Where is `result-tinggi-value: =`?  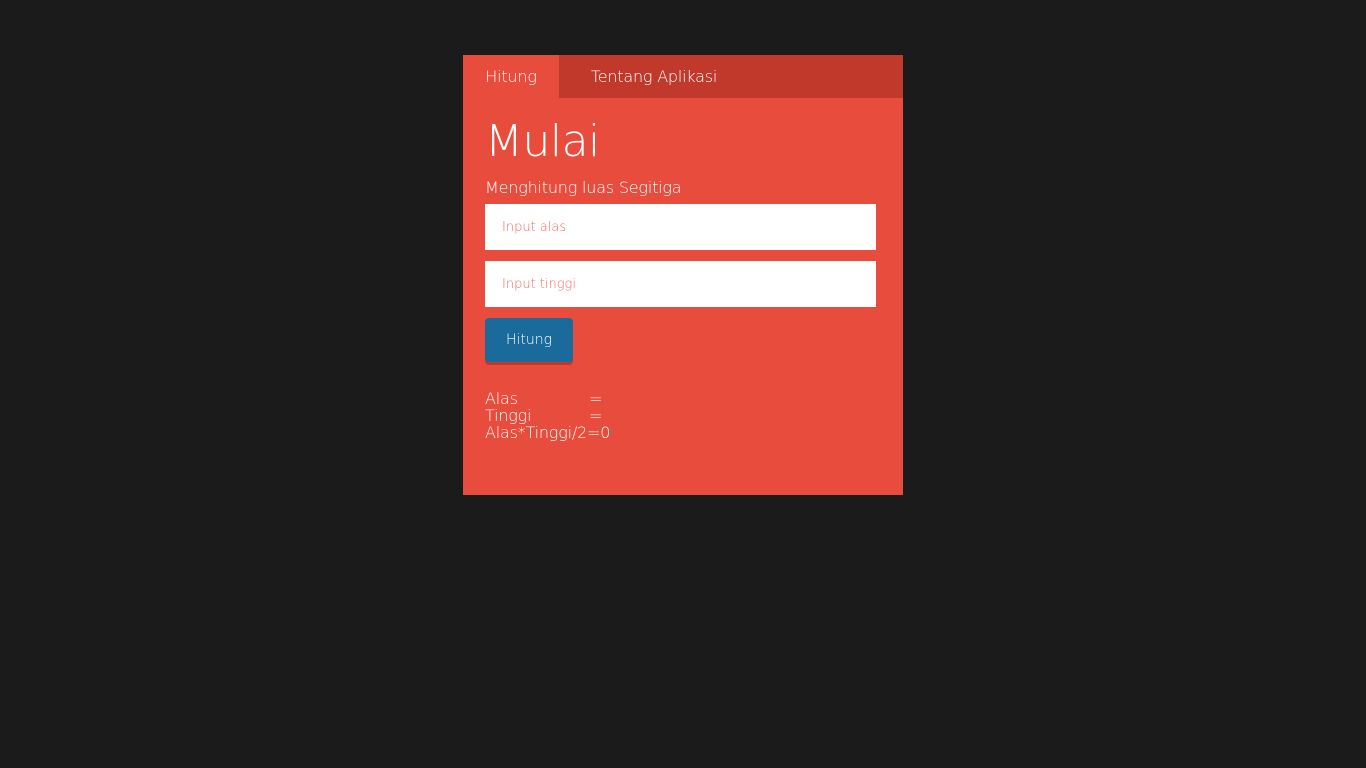 result-tinggi-value: = is located at coordinates (596, 415).